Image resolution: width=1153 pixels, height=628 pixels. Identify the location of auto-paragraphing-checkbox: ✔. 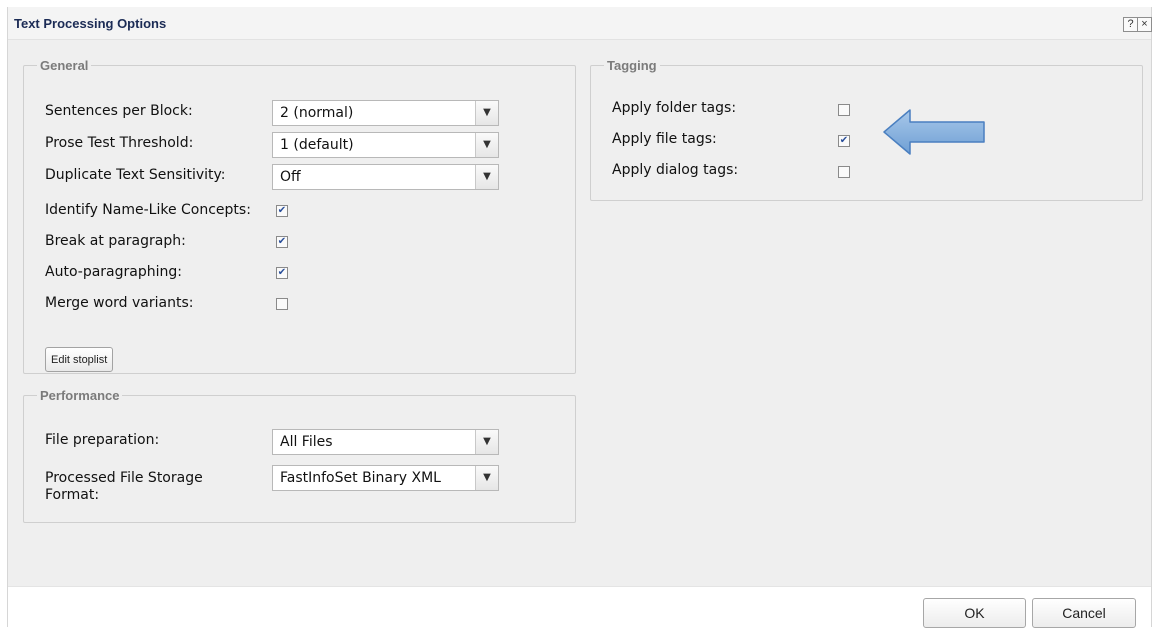
(282, 273).